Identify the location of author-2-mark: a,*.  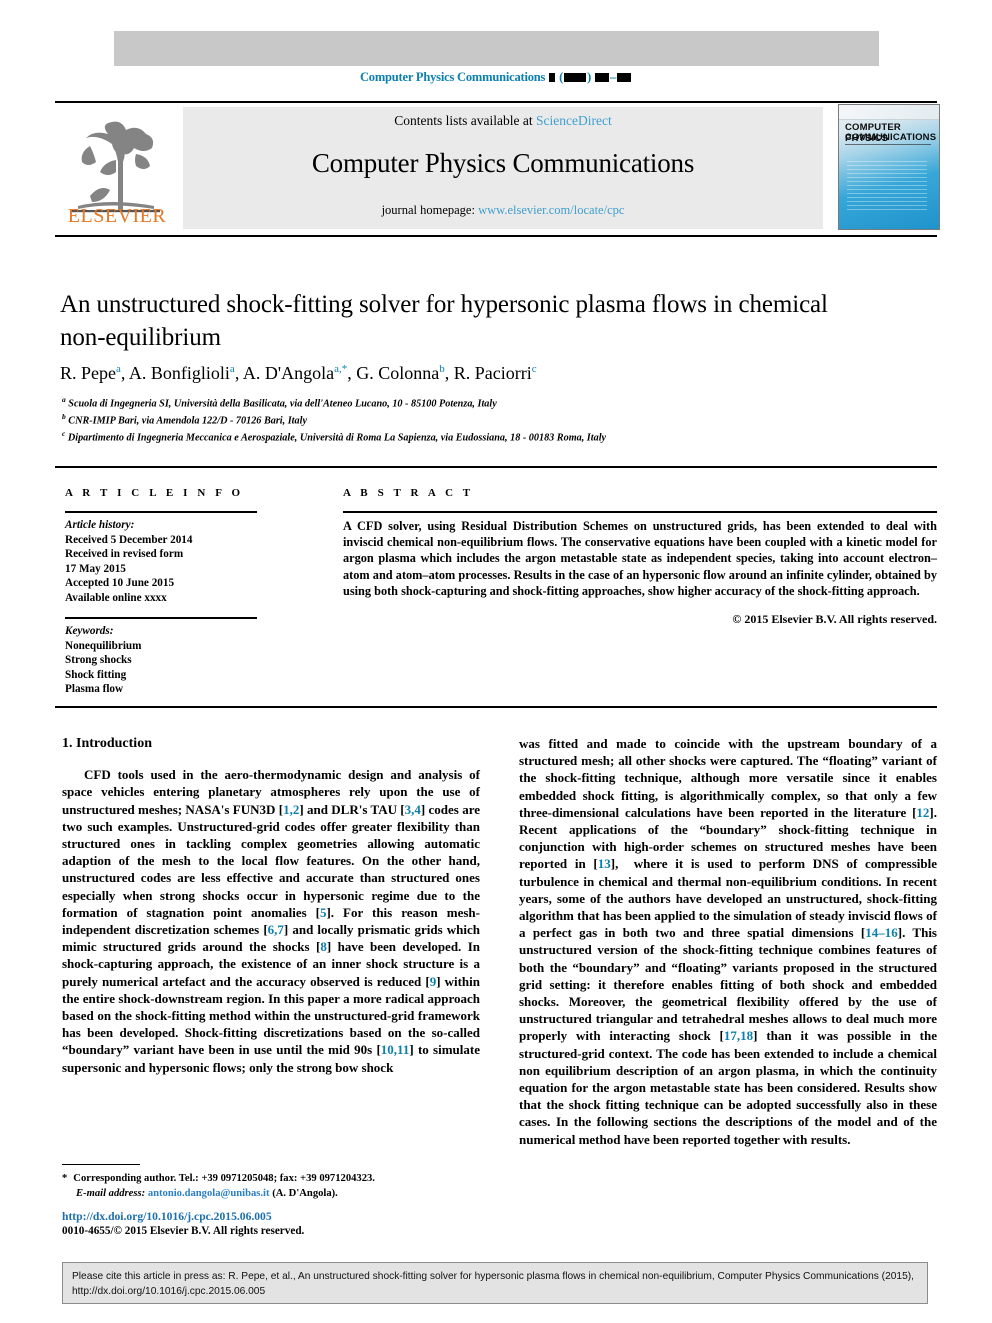
(341, 369).